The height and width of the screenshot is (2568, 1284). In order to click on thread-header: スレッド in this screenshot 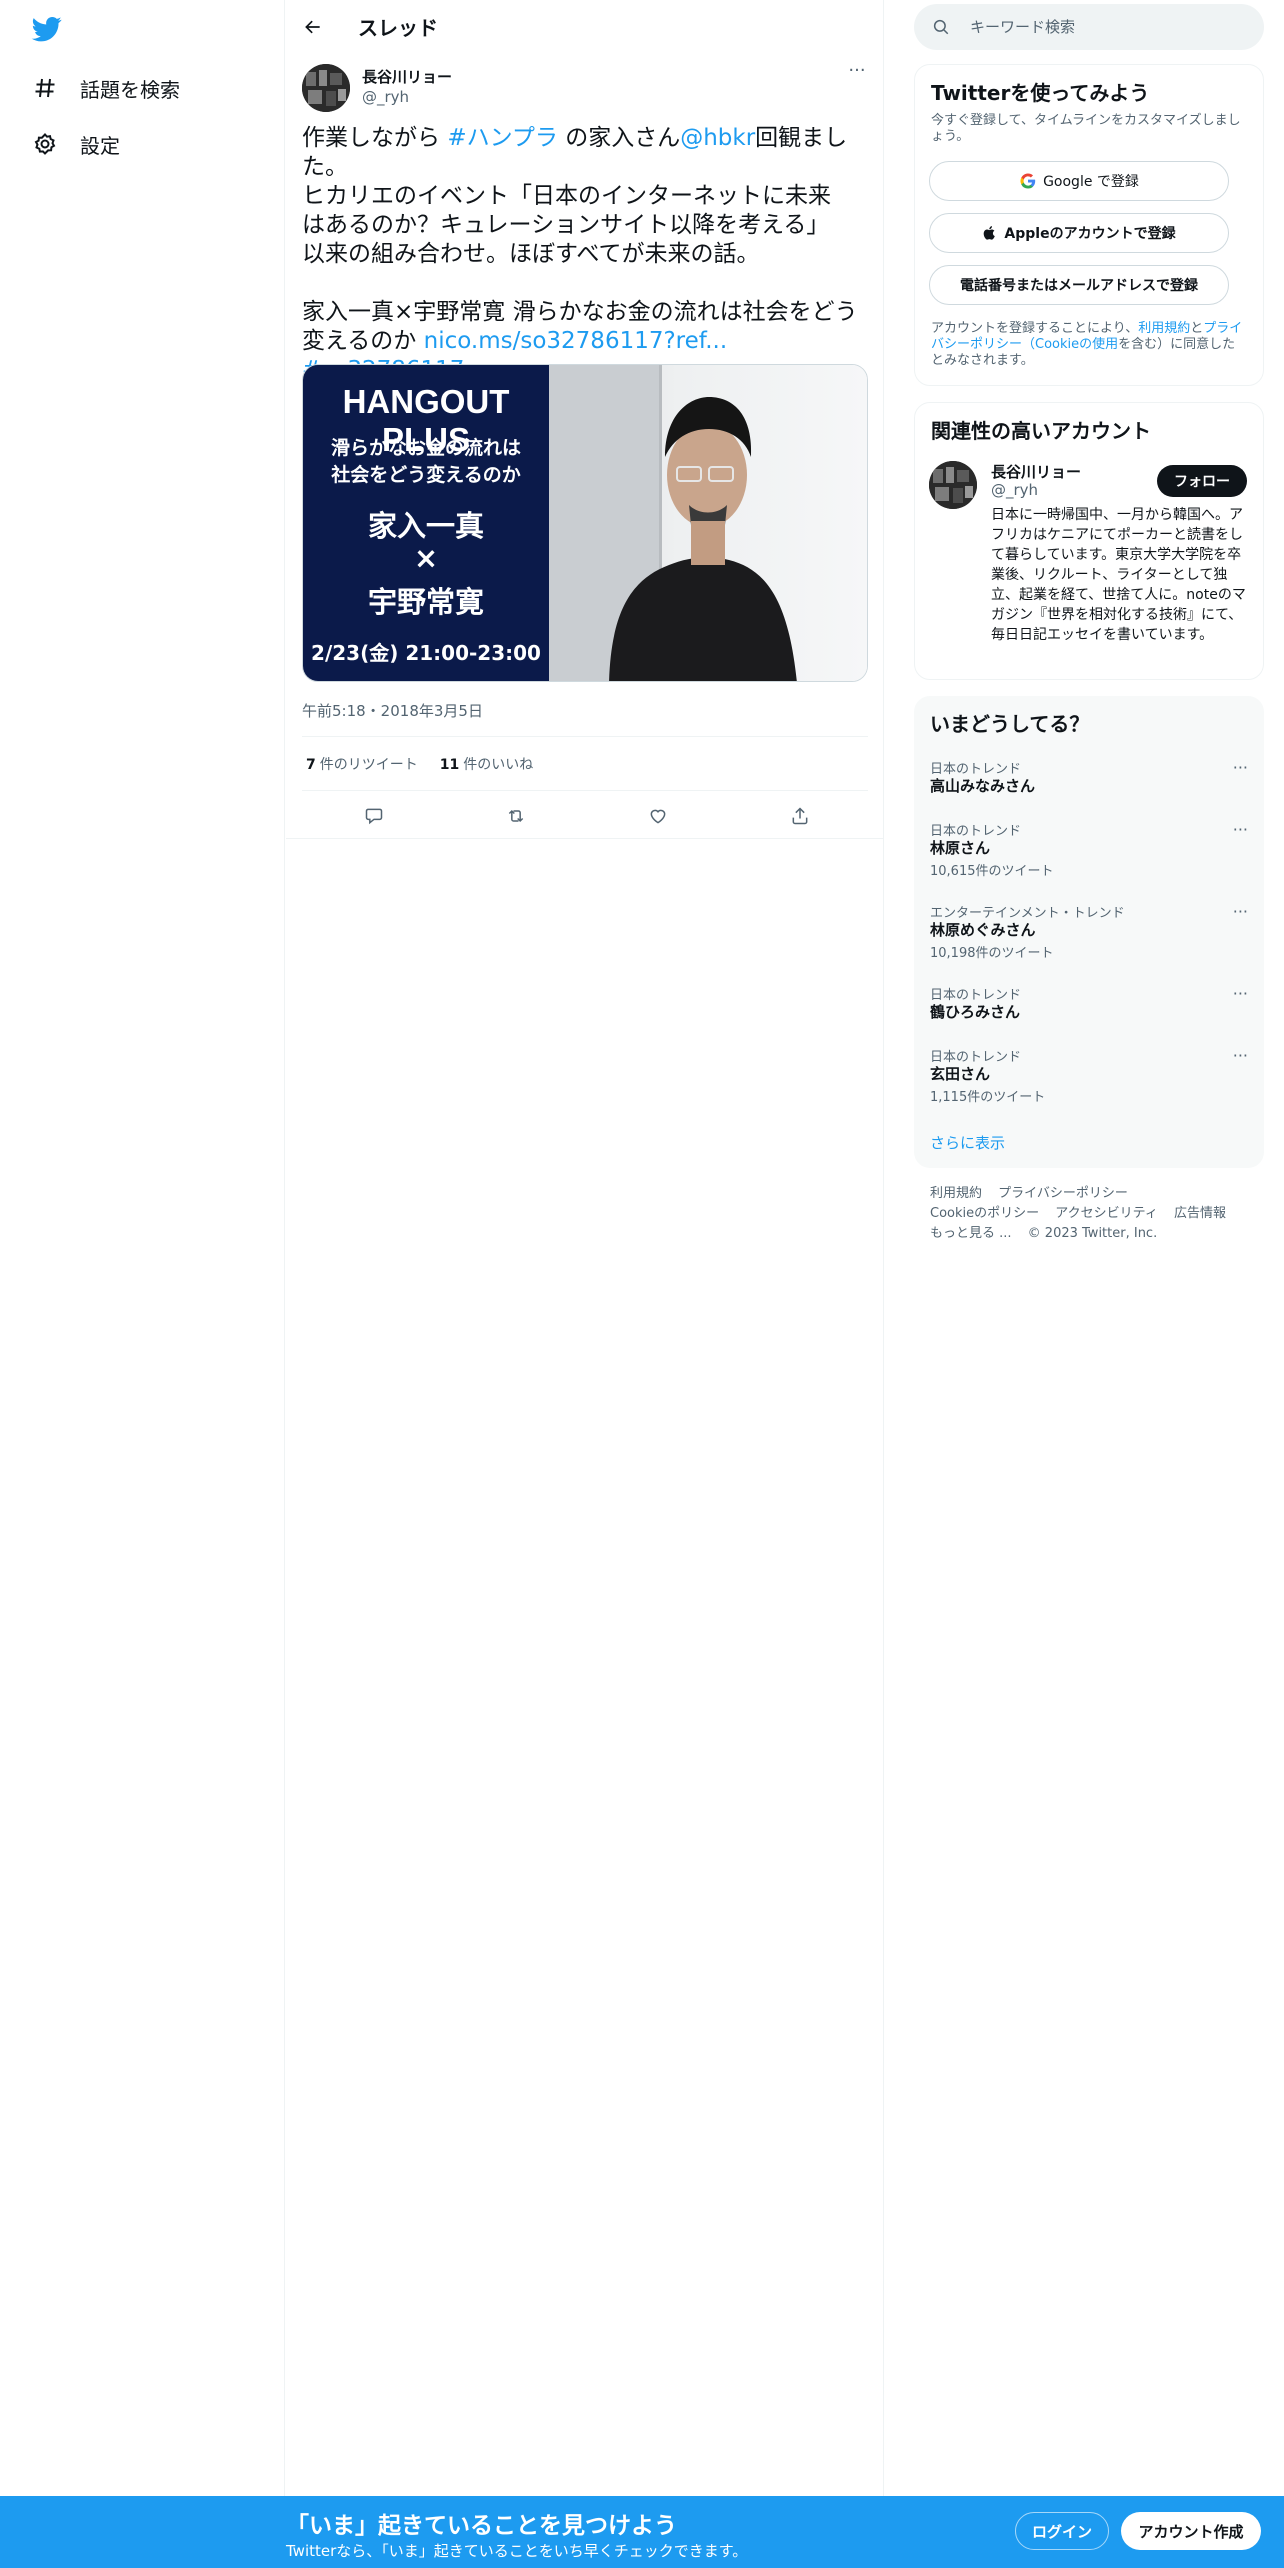, I will do `click(585, 27)`.